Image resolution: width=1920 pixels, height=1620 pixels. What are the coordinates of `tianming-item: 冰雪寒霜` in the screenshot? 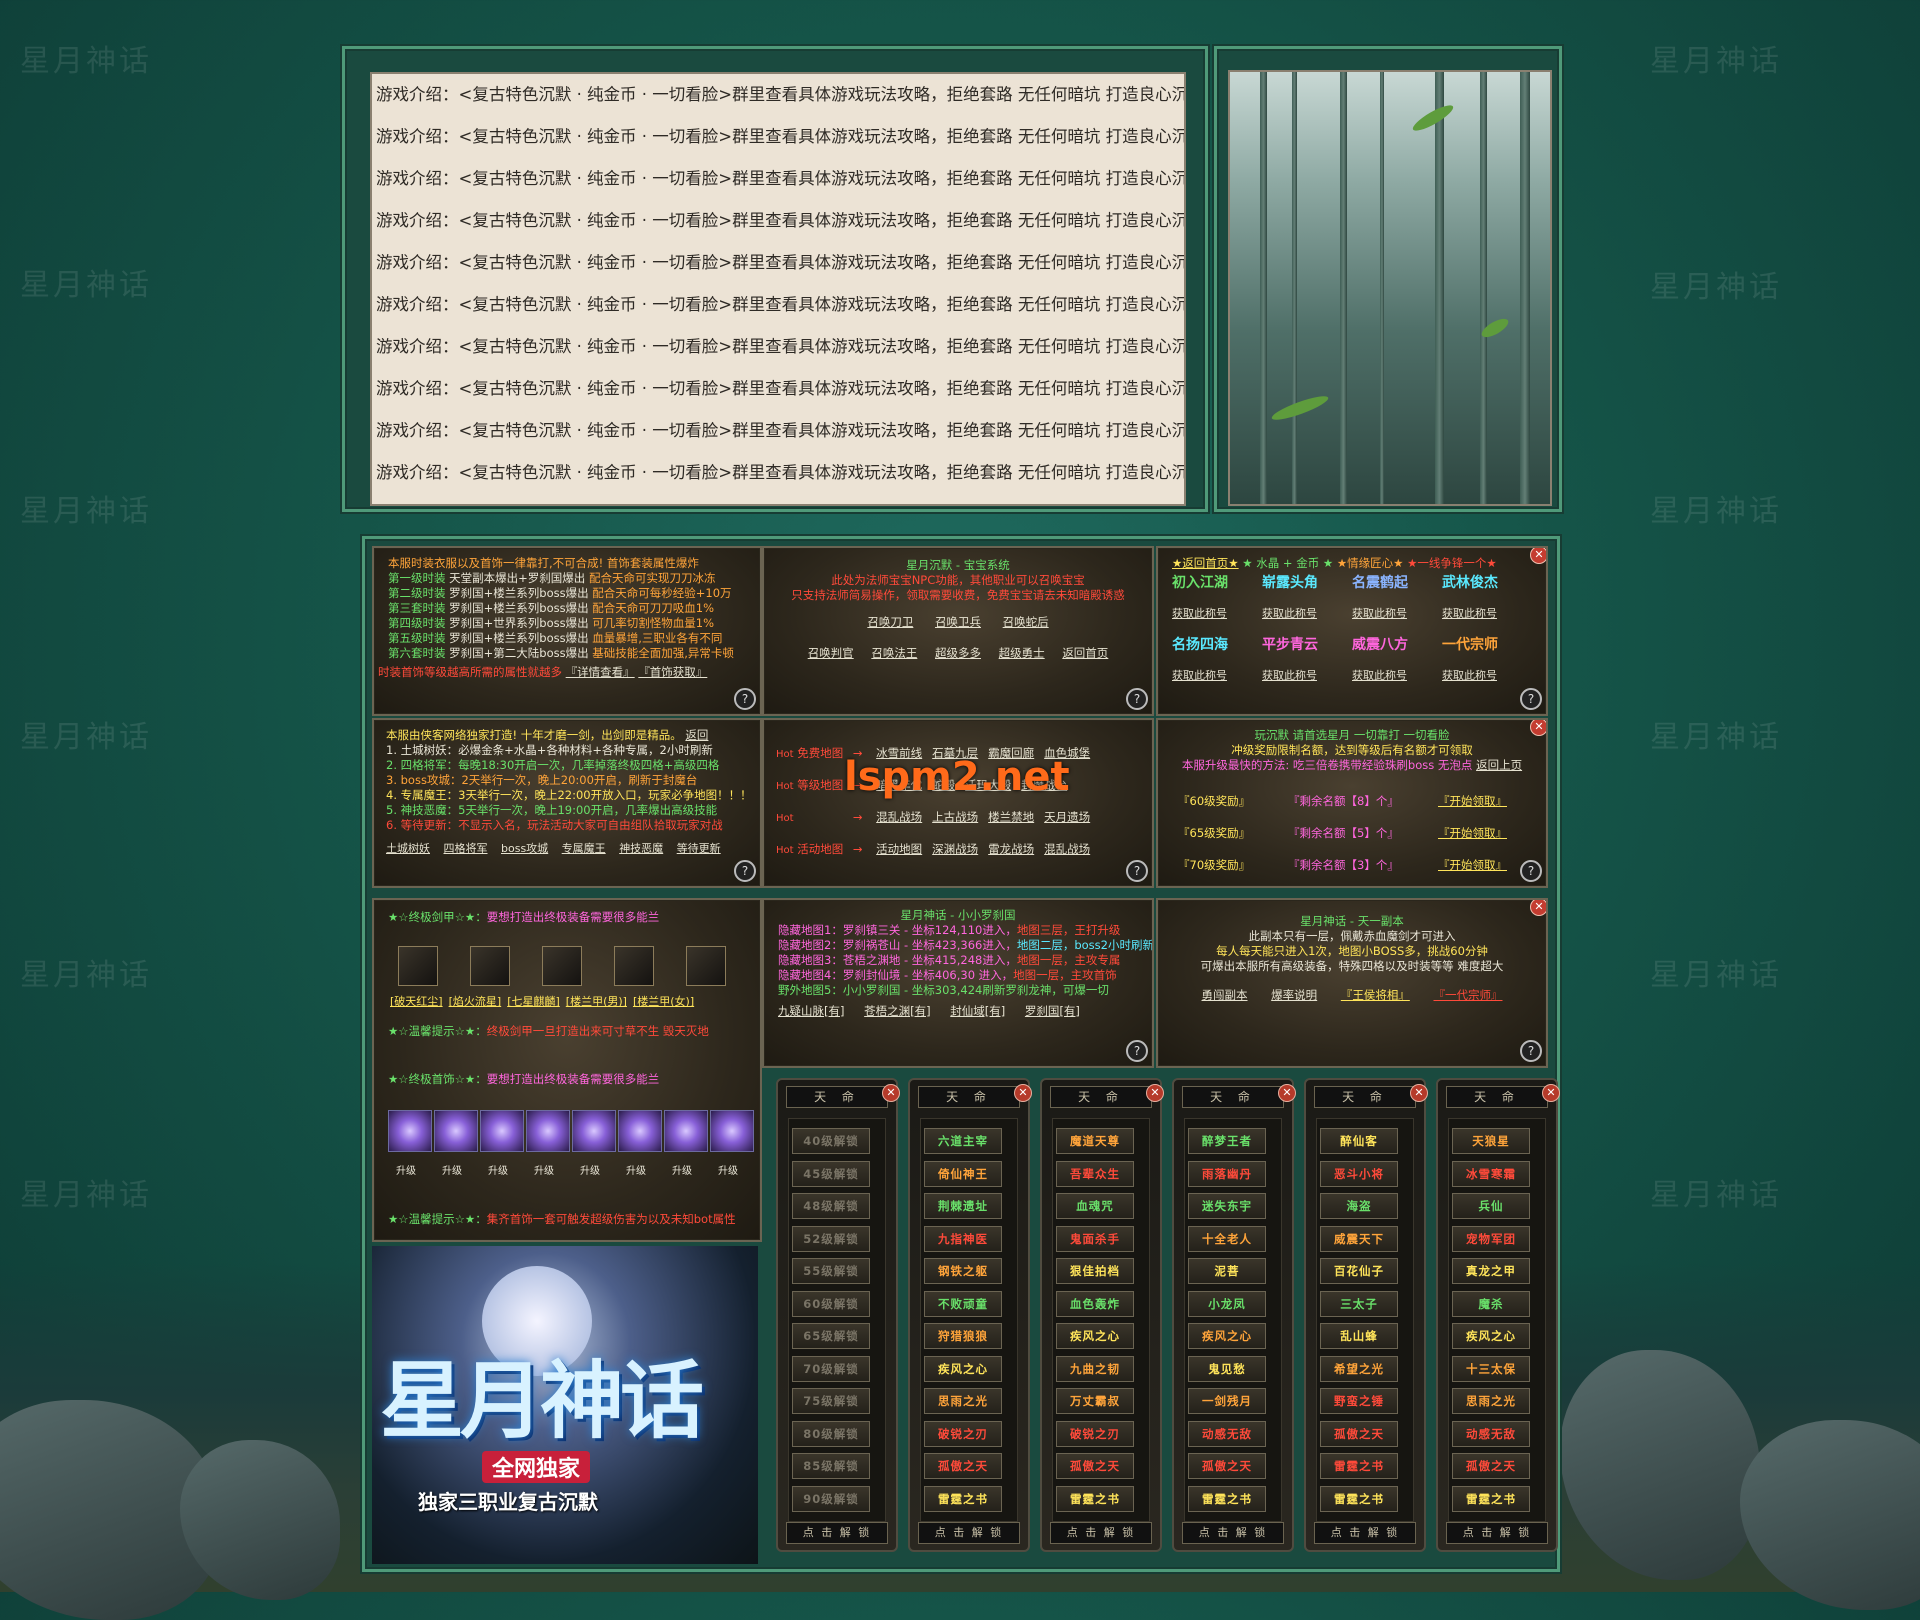 It's located at (1491, 1173).